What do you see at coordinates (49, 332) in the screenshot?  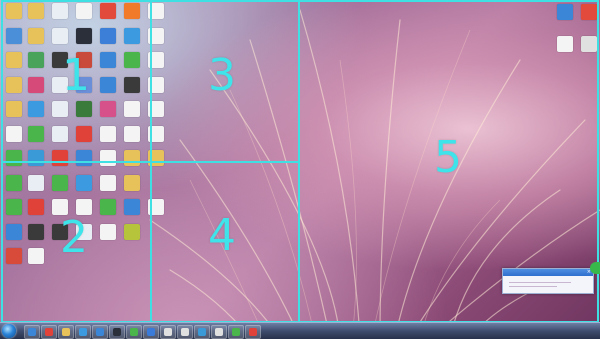 I see `taskbar-browser-icon` at bounding box center [49, 332].